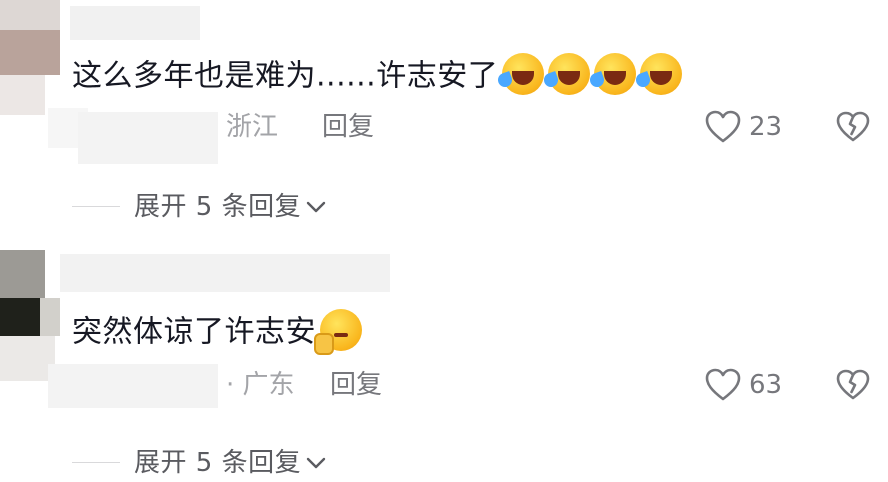 The width and height of the screenshot is (888, 482). I want to click on comment-text-content: 这么多年也是难为......许志安了, so click(285, 76).